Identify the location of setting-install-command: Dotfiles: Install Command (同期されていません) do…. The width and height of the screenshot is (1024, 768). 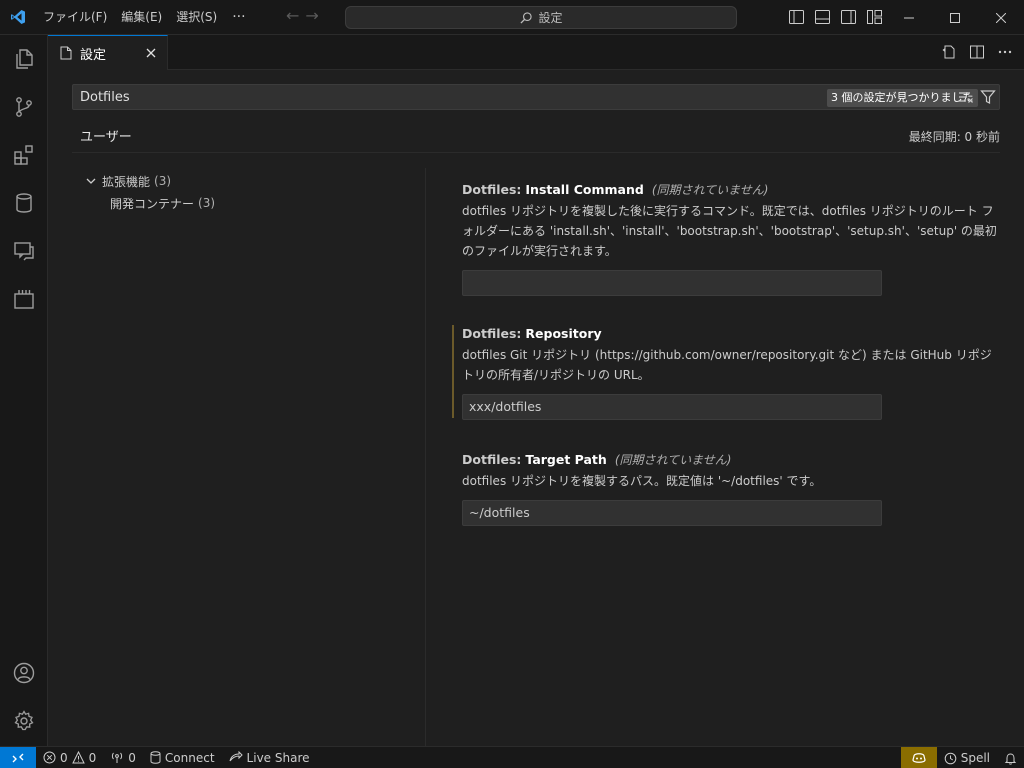
(732, 237).